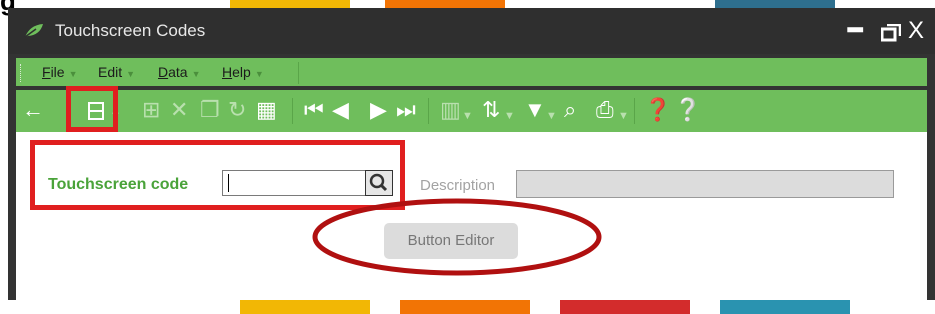 The image size is (935, 314). What do you see at coordinates (471, 72) in the screenshot?
I see `menu-bar: File ▼ Edit ▼ Data ▼ Help ▼` at bounding box center [471, 72].